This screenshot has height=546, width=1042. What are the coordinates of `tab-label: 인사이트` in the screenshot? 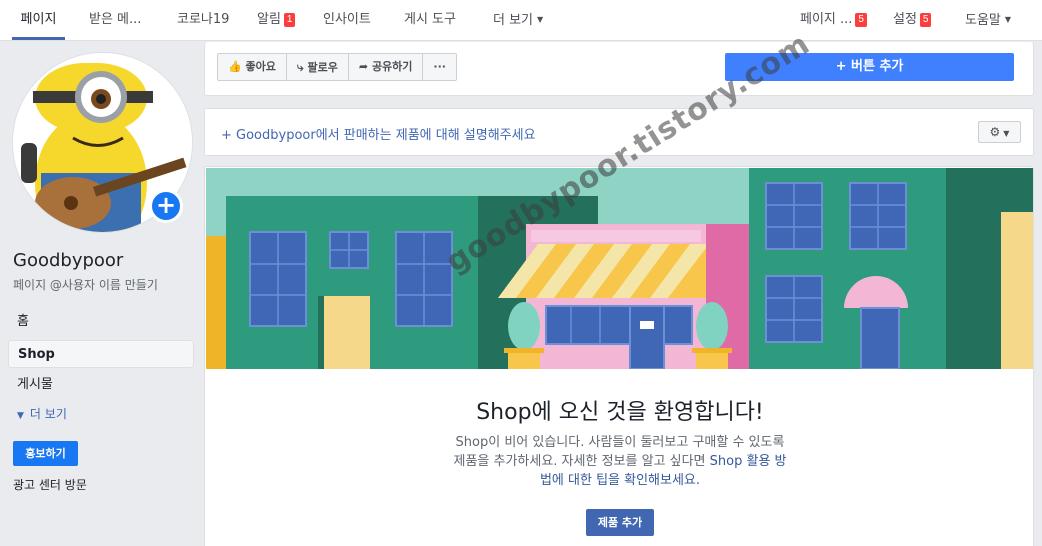 It's located at (347, 19).